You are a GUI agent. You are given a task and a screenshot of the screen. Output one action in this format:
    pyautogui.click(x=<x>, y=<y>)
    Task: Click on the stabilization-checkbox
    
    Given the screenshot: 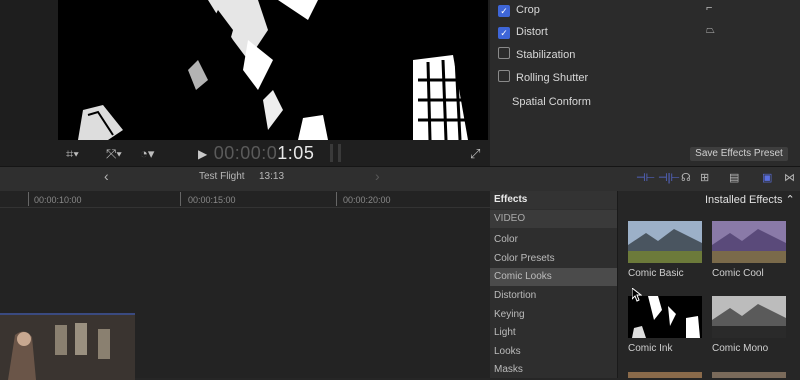 What is the action you would take?
    pyautogui.click(x=504, y=53)
    